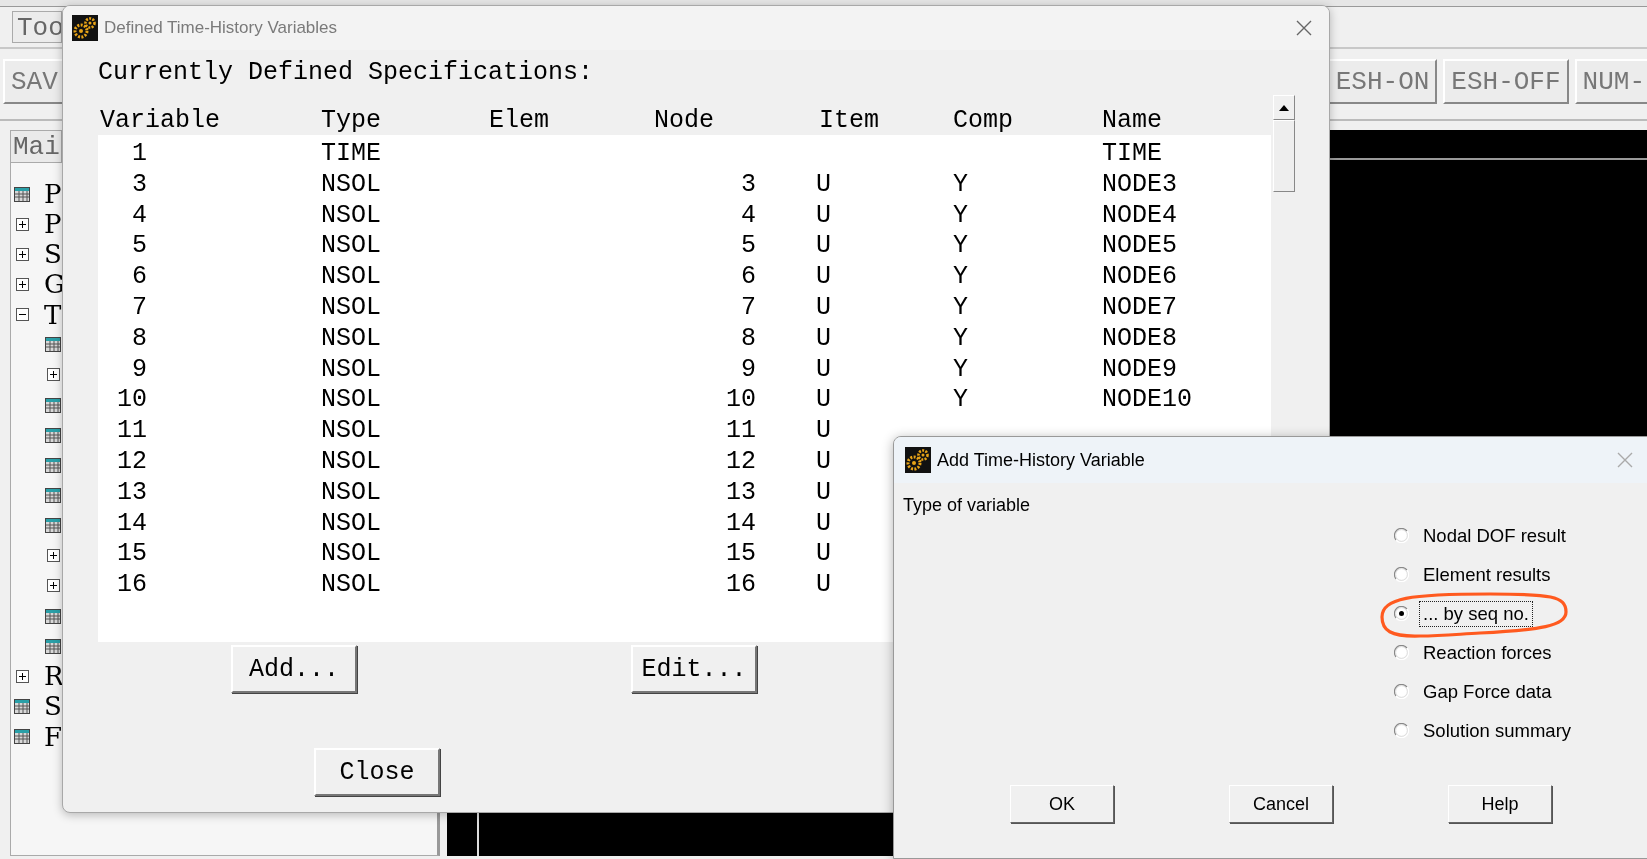 The height and width of the screenshot is (859, 1647). What do you see at coordinates (1284, 107) in the screenshot?
I see `scroll-up-button` at bounding box center [1284, 107].